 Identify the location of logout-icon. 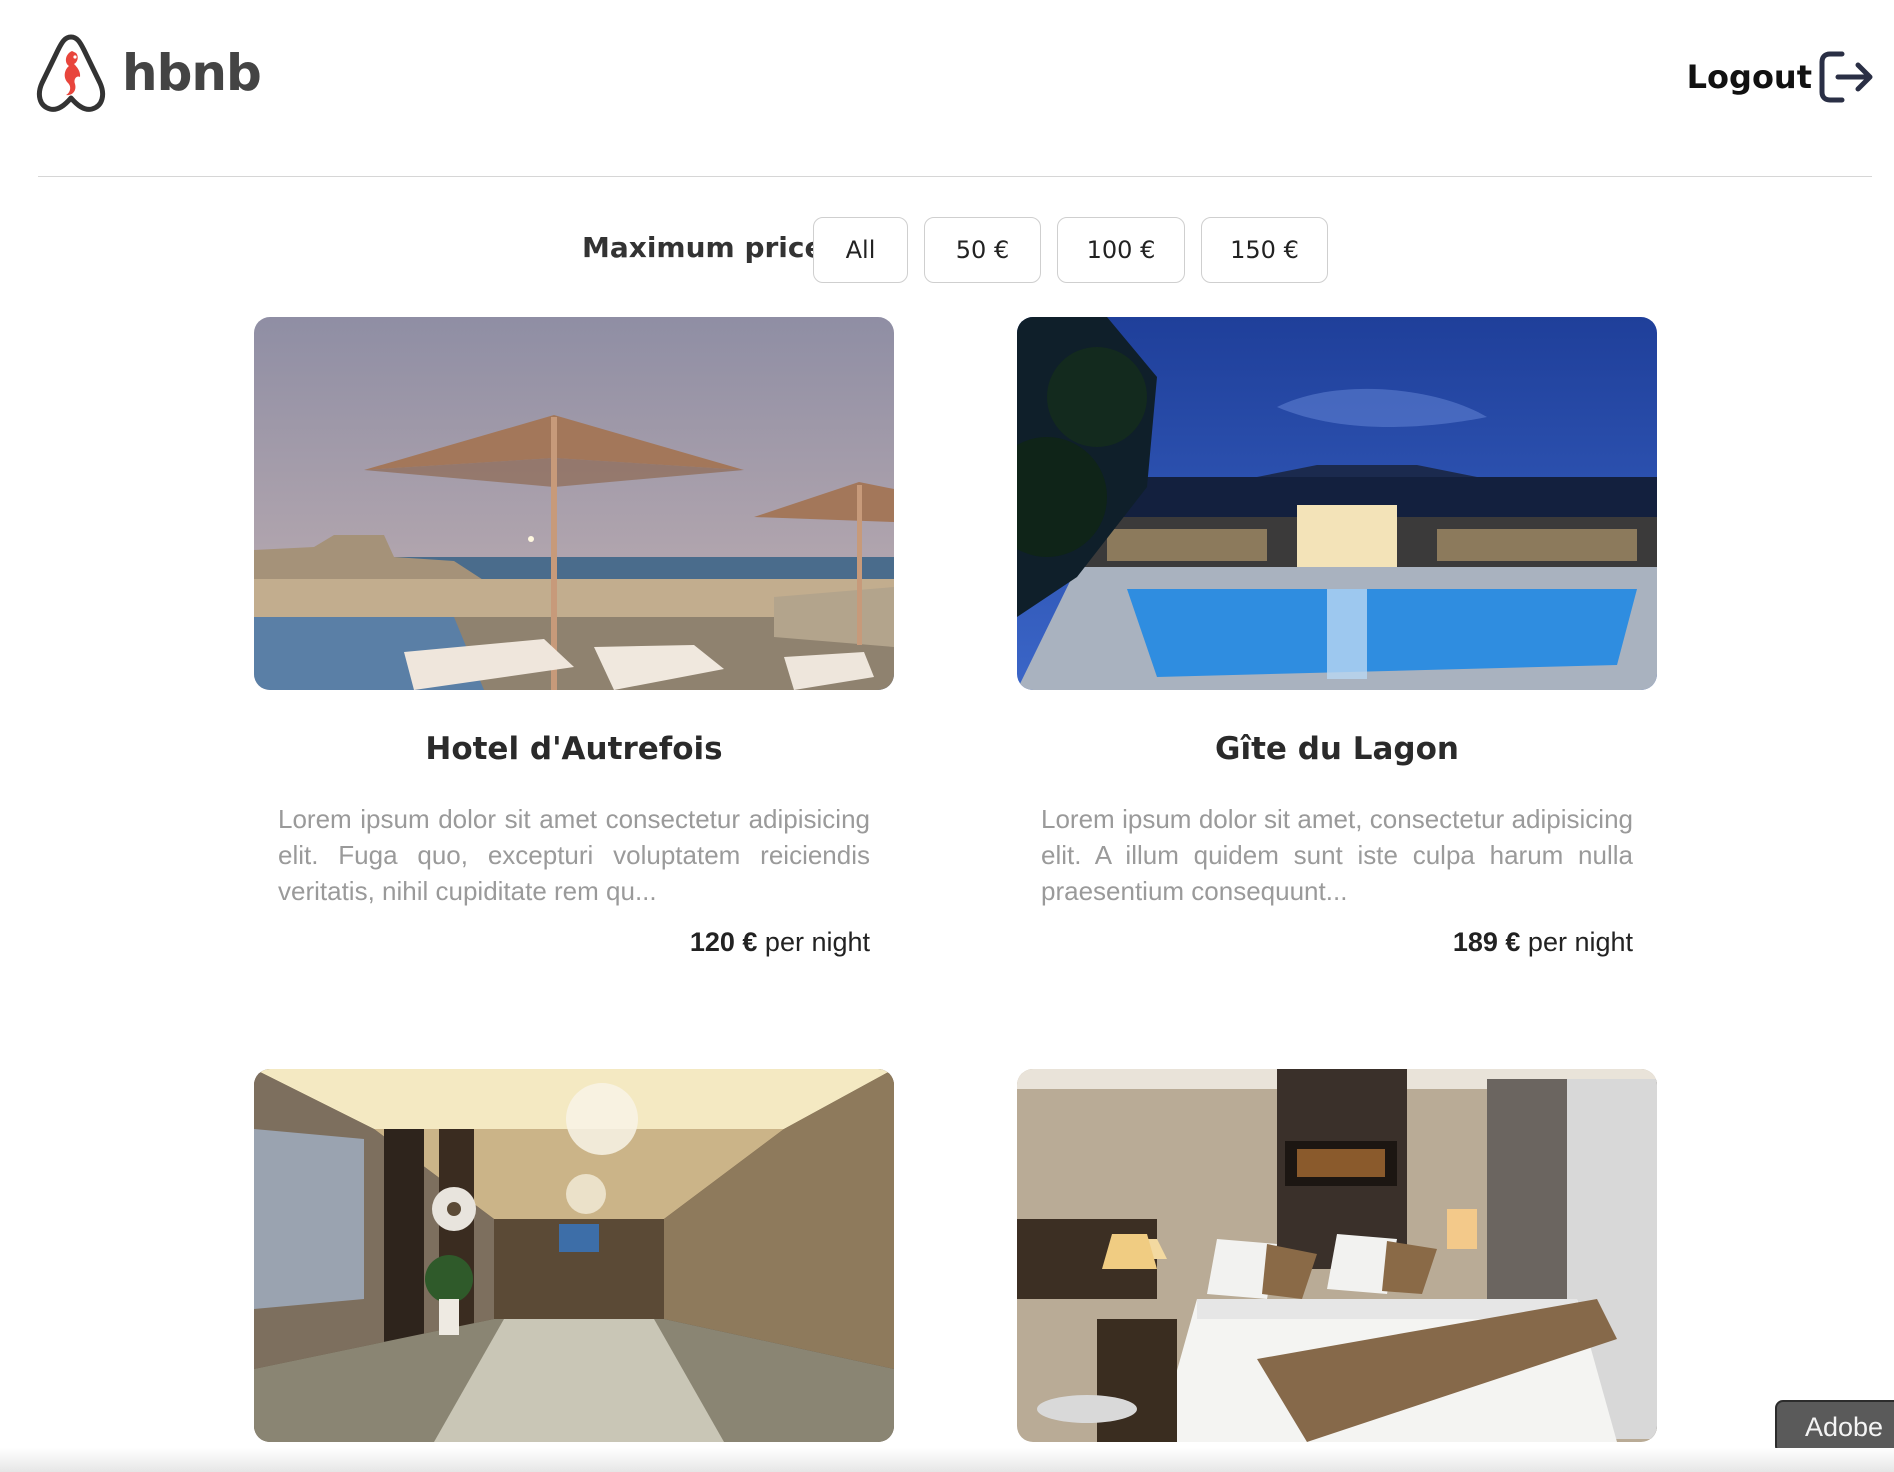
(1846, 77).